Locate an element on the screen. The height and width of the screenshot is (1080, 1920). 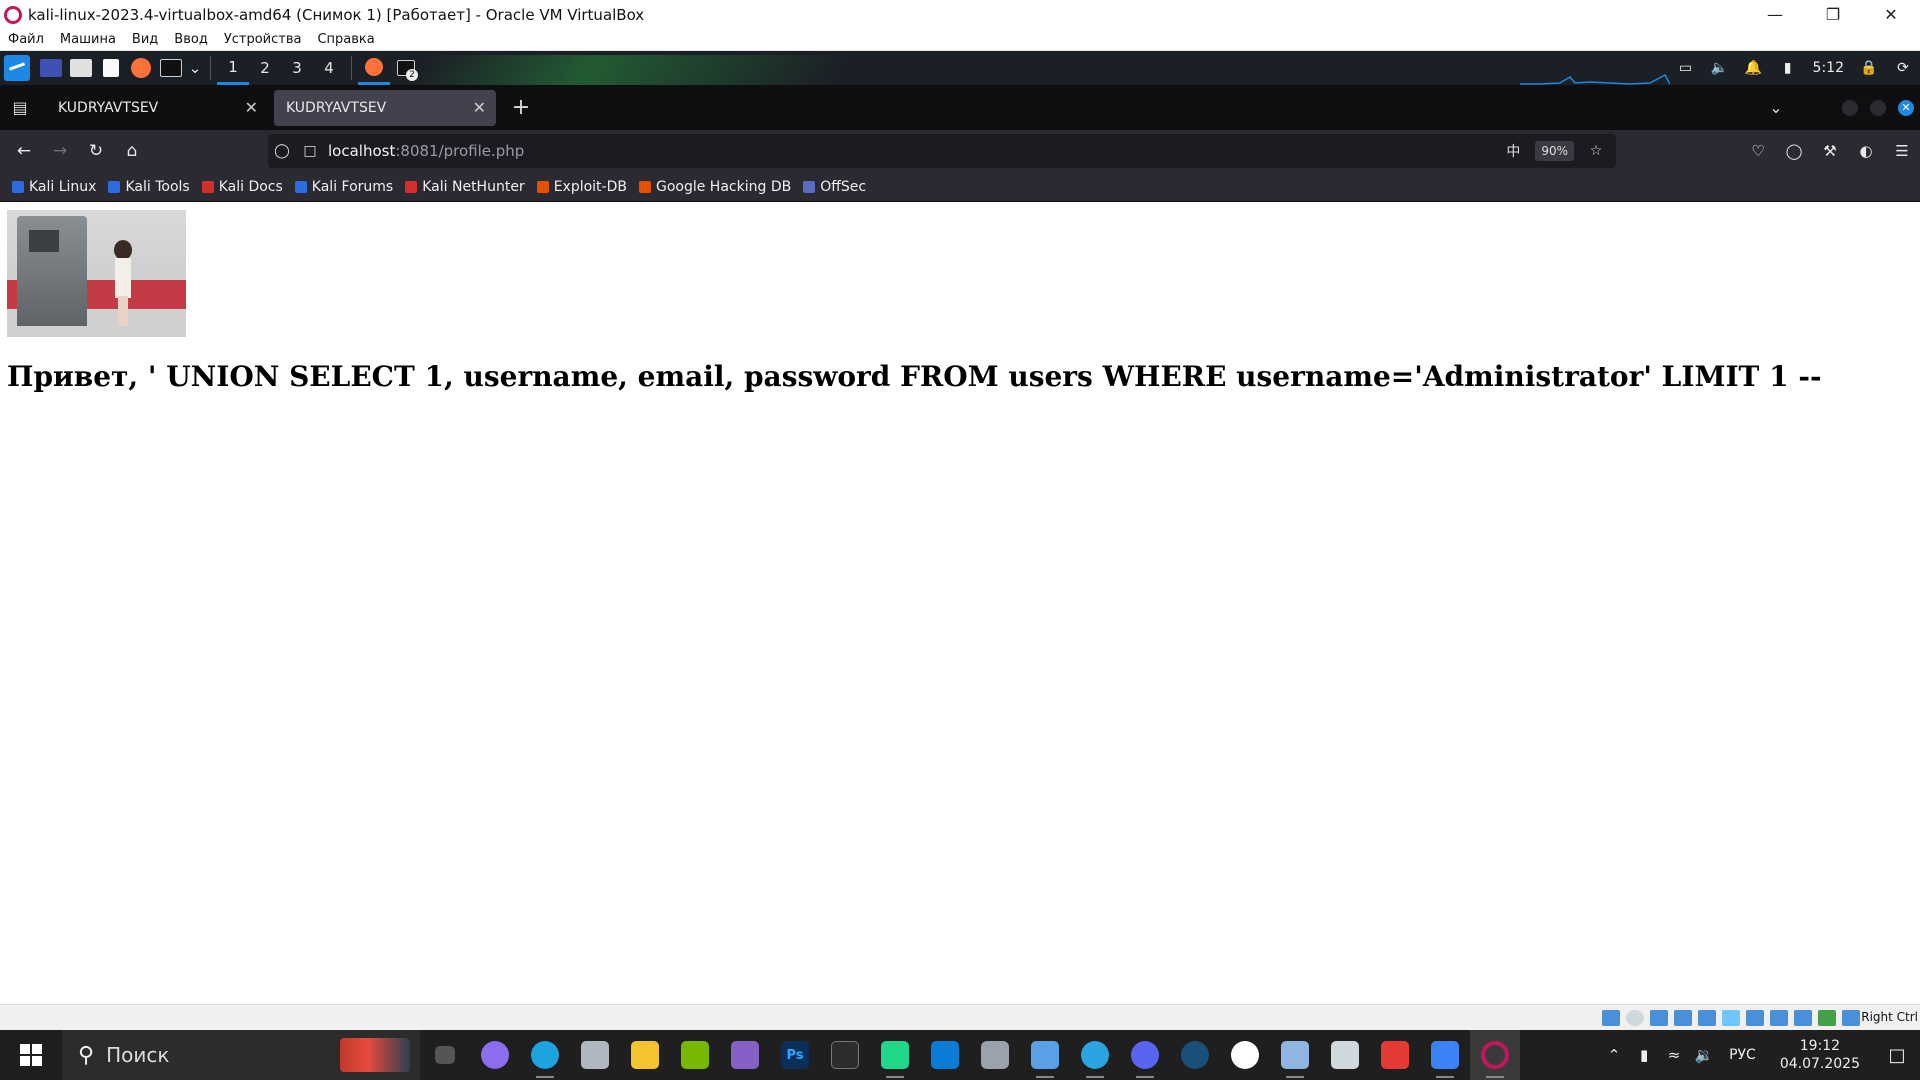
display-icon: ▭ is located at coordinates (1686, 68).